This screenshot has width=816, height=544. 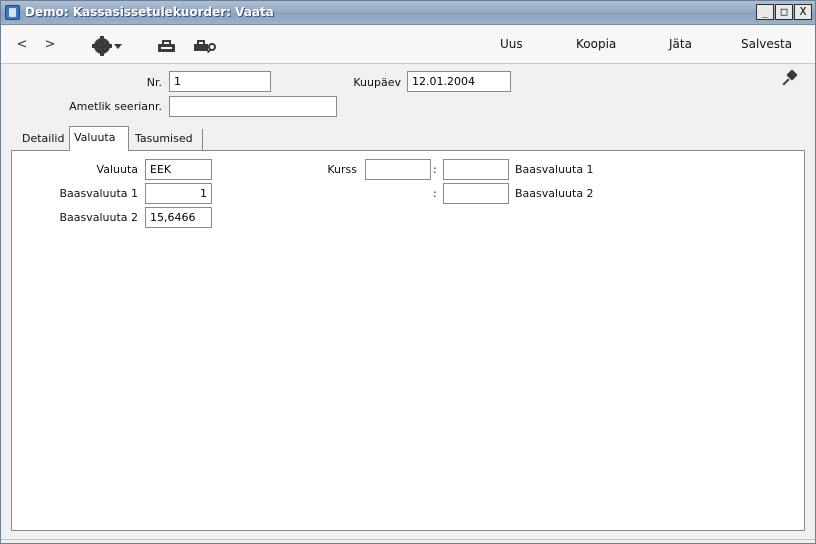 I want to click on skip-button: Jäta, so click(x=680, y=44).